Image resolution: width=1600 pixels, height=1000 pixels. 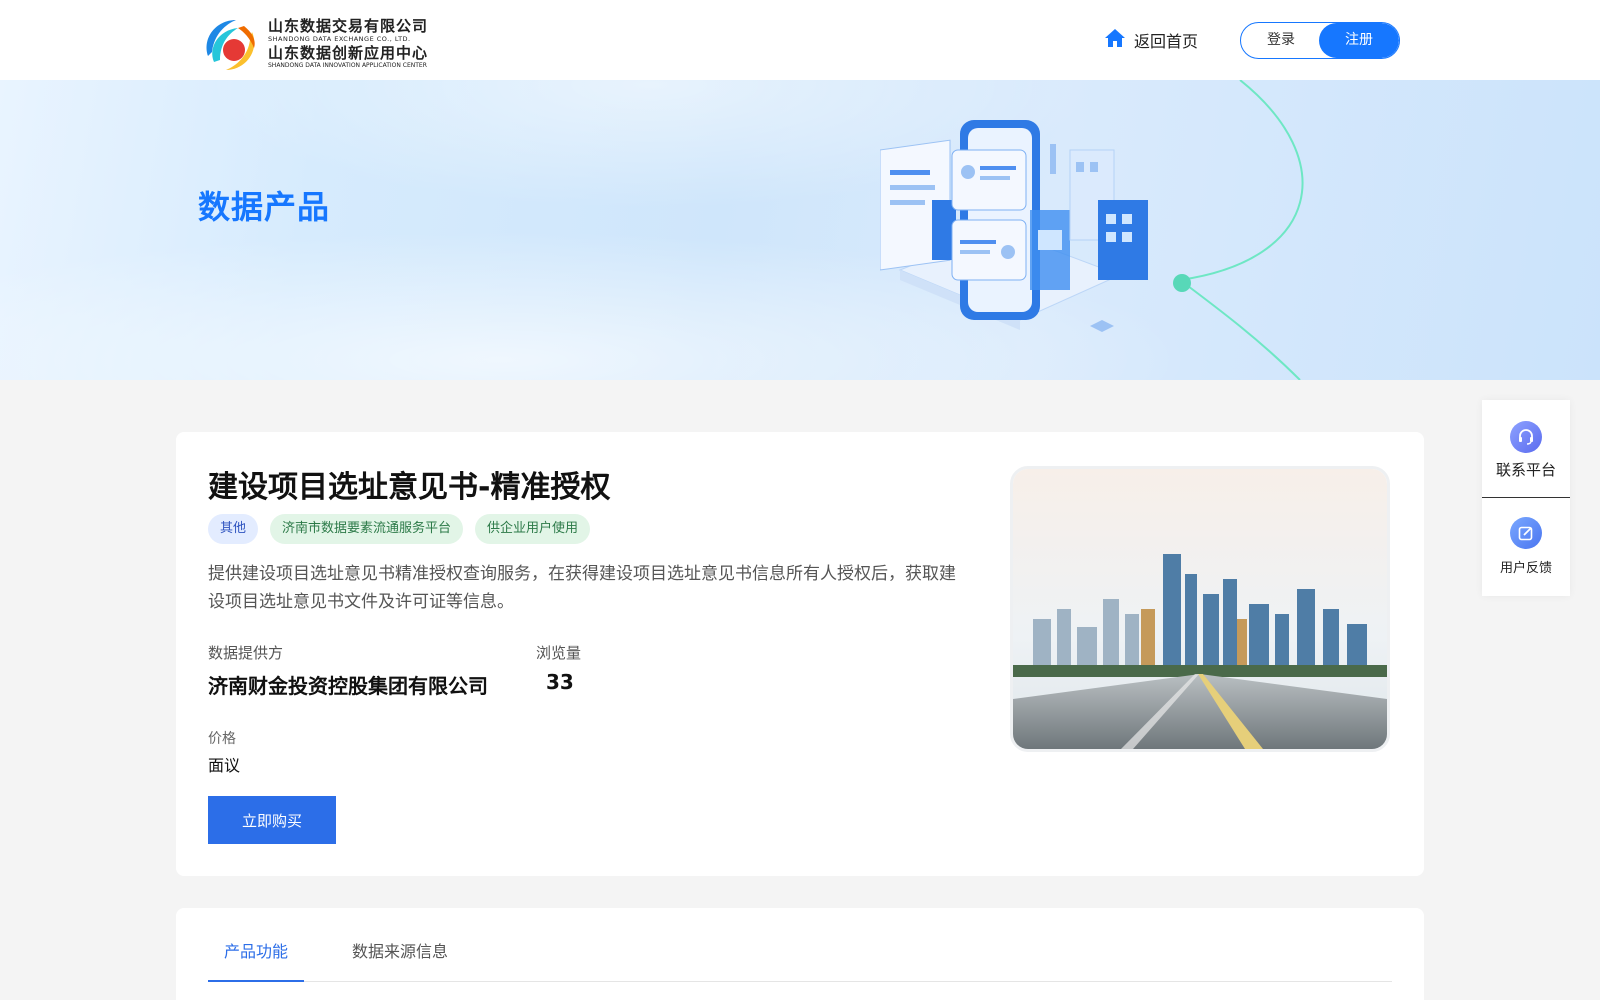 What do you see at coordinates (1526, 437) in the screenshot?
I see `headset-icon` at bounding box center [1526, 437].